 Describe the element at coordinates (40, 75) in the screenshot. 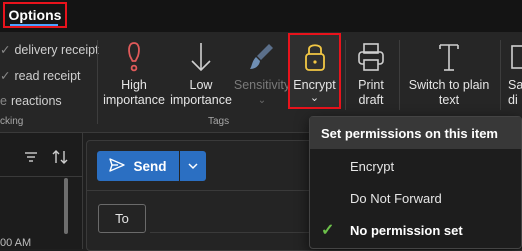

I see `read-receipt-option: ✓ read receipt` at that location.